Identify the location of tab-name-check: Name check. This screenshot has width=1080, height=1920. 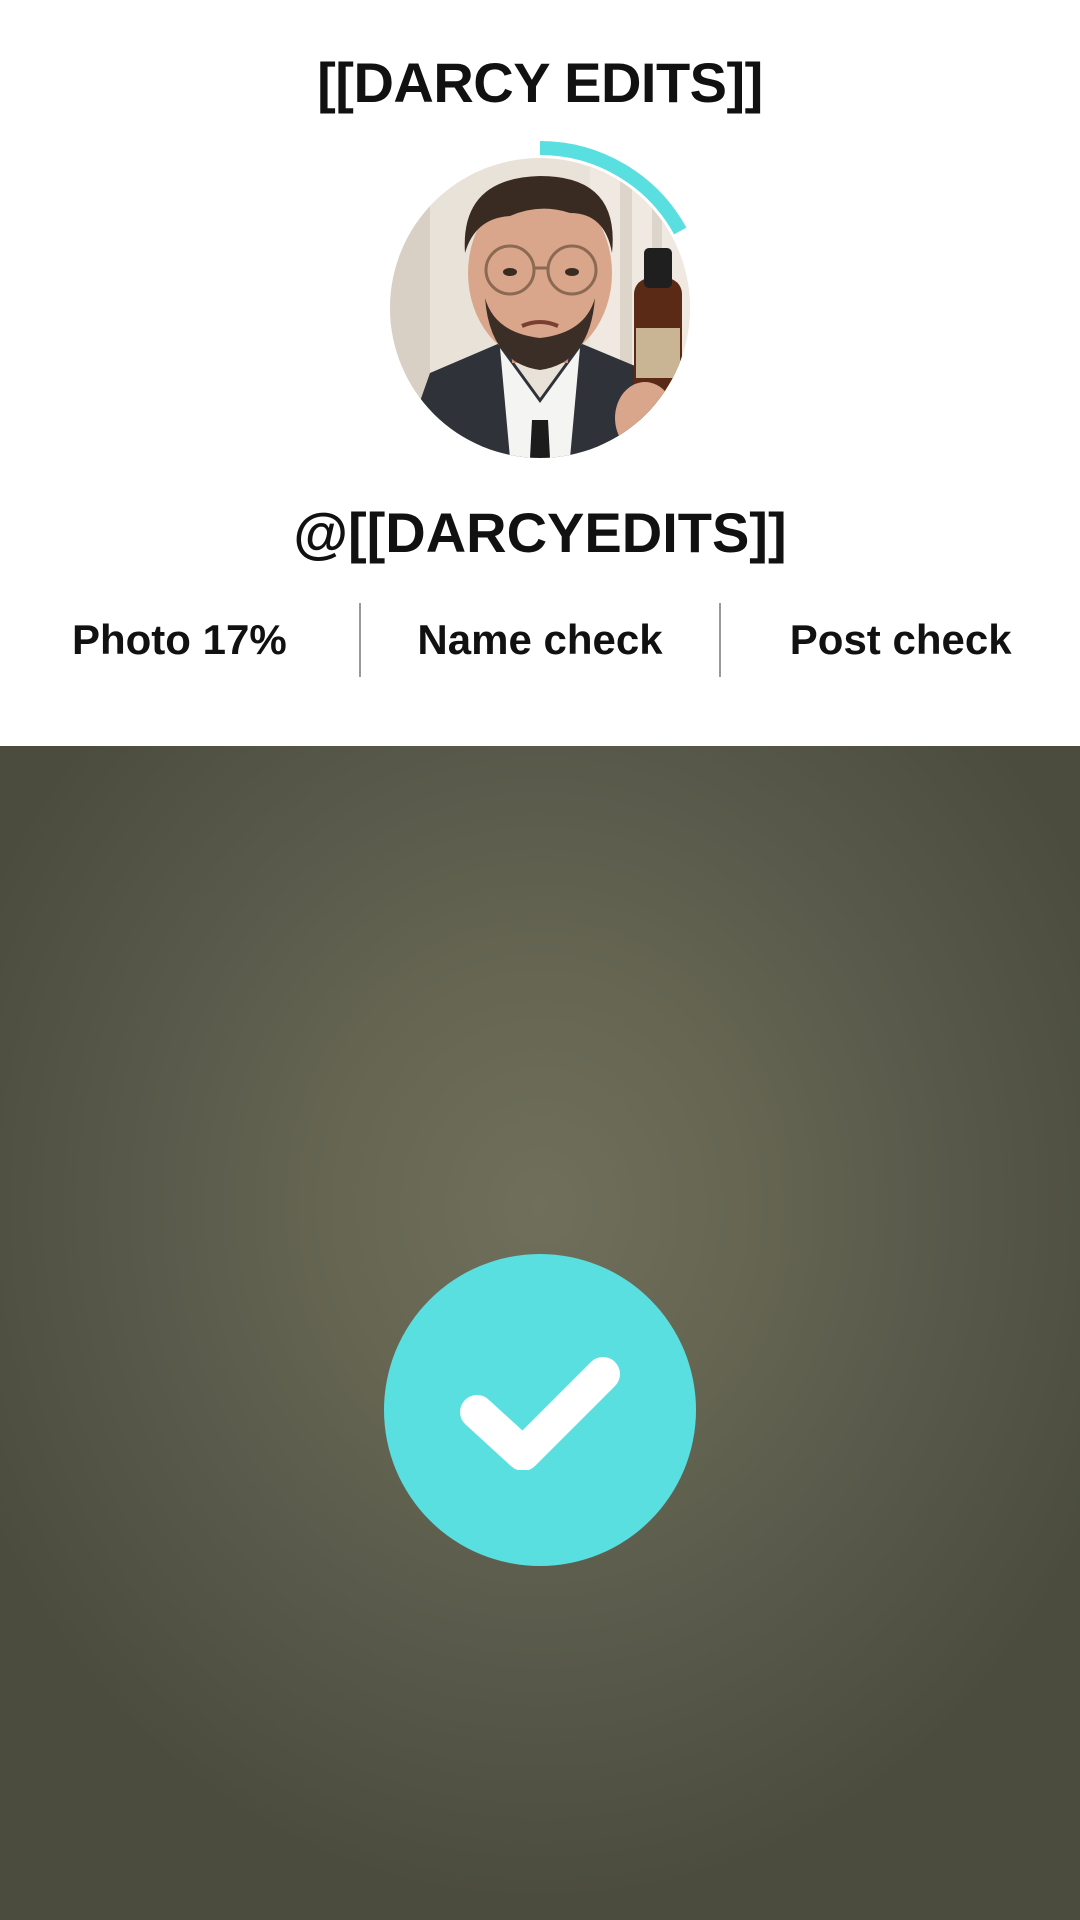
(540, 640).